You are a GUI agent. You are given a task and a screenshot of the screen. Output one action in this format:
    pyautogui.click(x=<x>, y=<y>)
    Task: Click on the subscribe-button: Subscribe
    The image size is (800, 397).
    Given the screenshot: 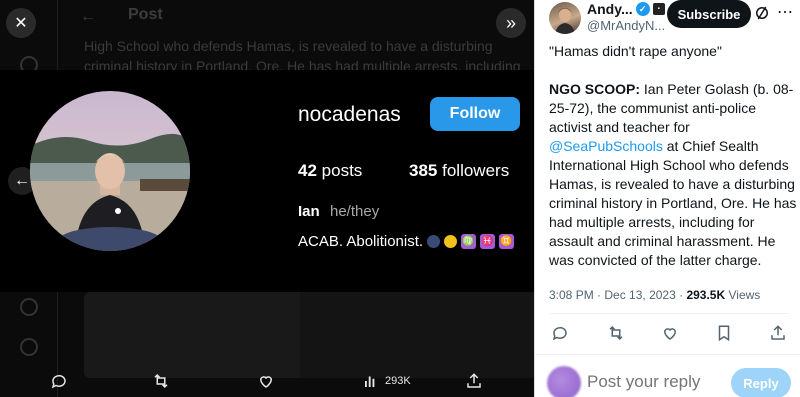 What is the action you would take?
    pyautogui.click(x=709, y=14)
    